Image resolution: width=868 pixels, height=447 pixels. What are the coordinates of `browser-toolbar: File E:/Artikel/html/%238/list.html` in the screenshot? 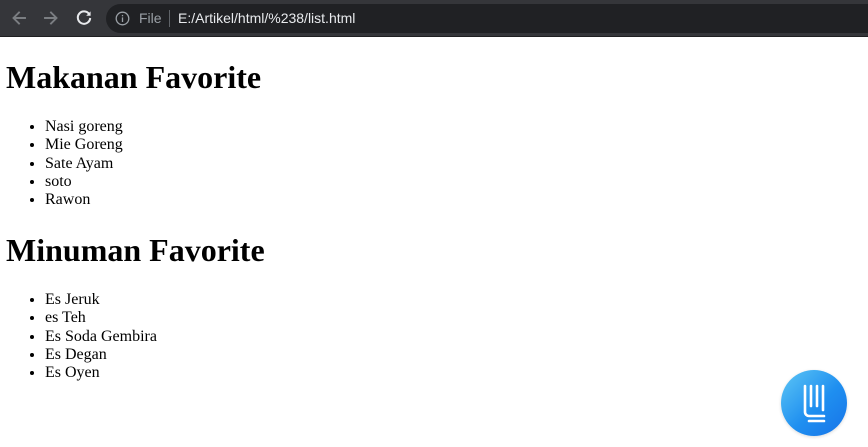 It's located at (434, 18).